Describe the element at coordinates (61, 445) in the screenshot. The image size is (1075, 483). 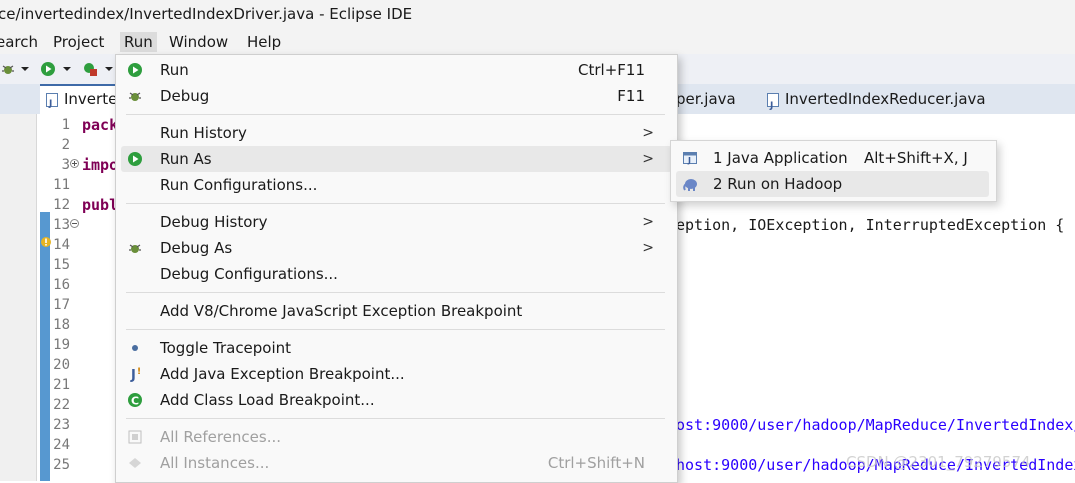
I see `line-number: 24` at that location.